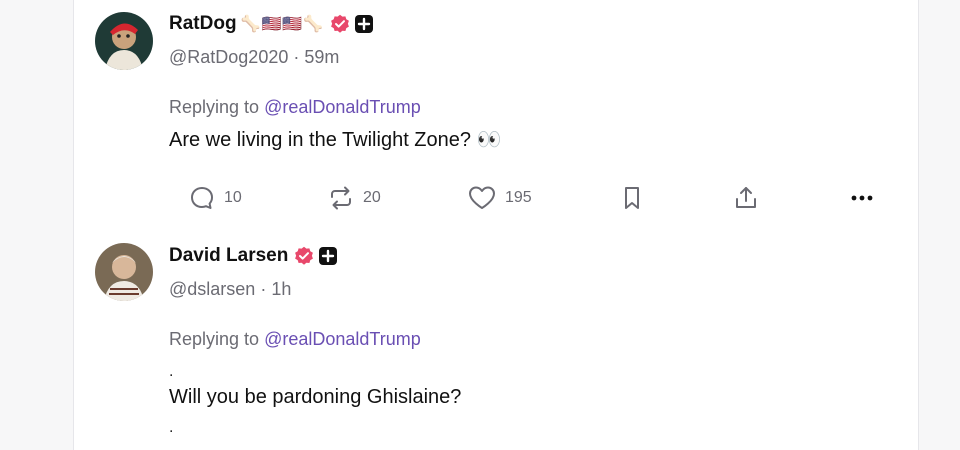 The width and height of the screenshot is (960, 450). I want to click on more-icon, so click(862, 198).